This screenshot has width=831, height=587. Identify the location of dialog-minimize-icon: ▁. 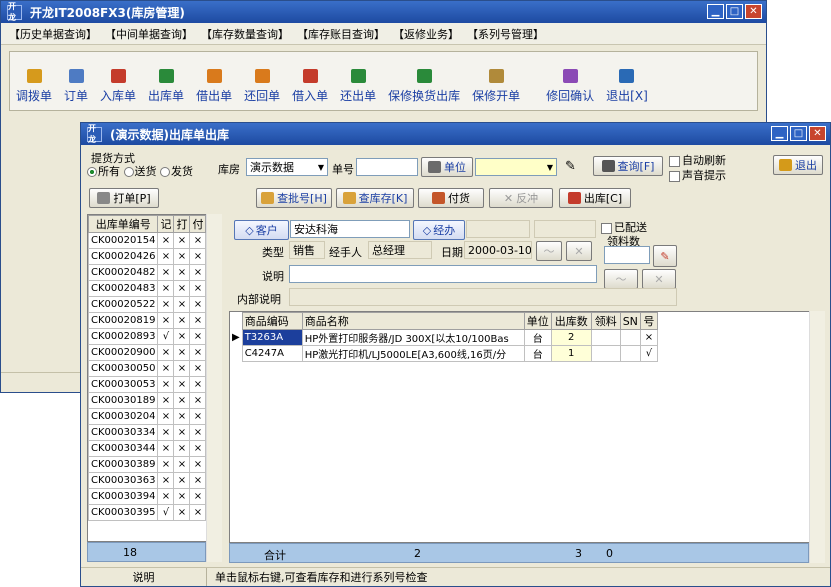
(779, 133).